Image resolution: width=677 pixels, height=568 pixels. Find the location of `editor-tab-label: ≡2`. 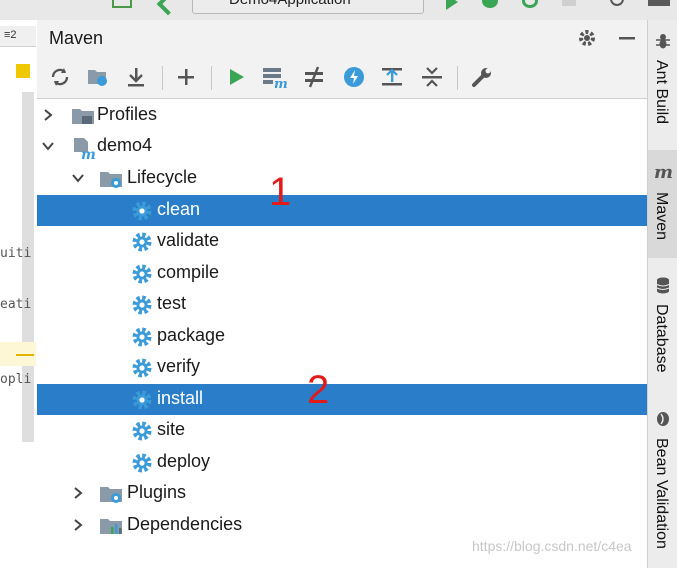

editor-tab-label: ≡2 is located at coordinates (10, 35).